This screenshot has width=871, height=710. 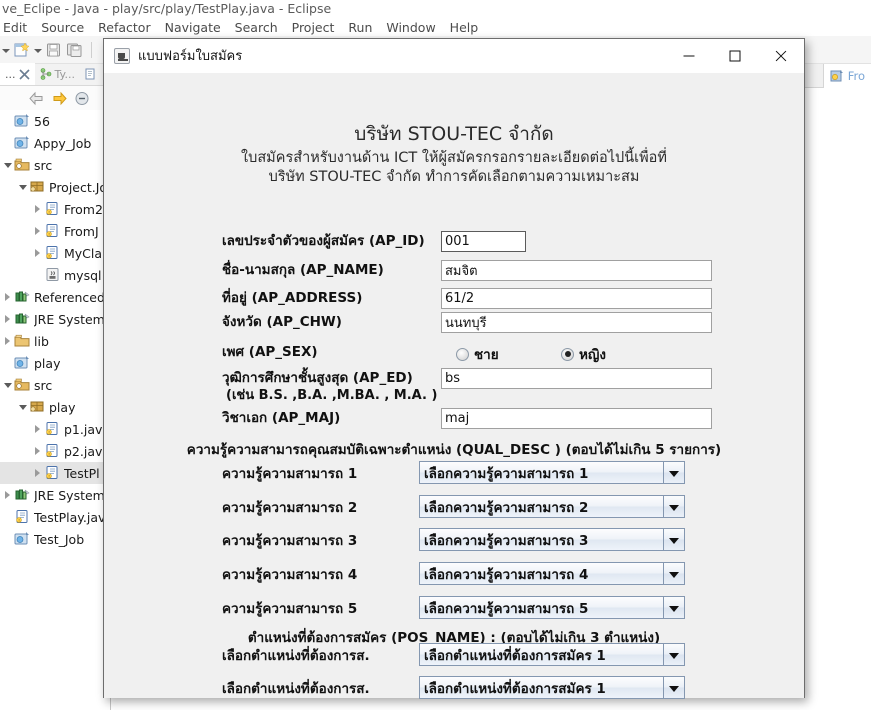 I want to click on menu-item-navigate: Navigate, so click(x=193, y=27).